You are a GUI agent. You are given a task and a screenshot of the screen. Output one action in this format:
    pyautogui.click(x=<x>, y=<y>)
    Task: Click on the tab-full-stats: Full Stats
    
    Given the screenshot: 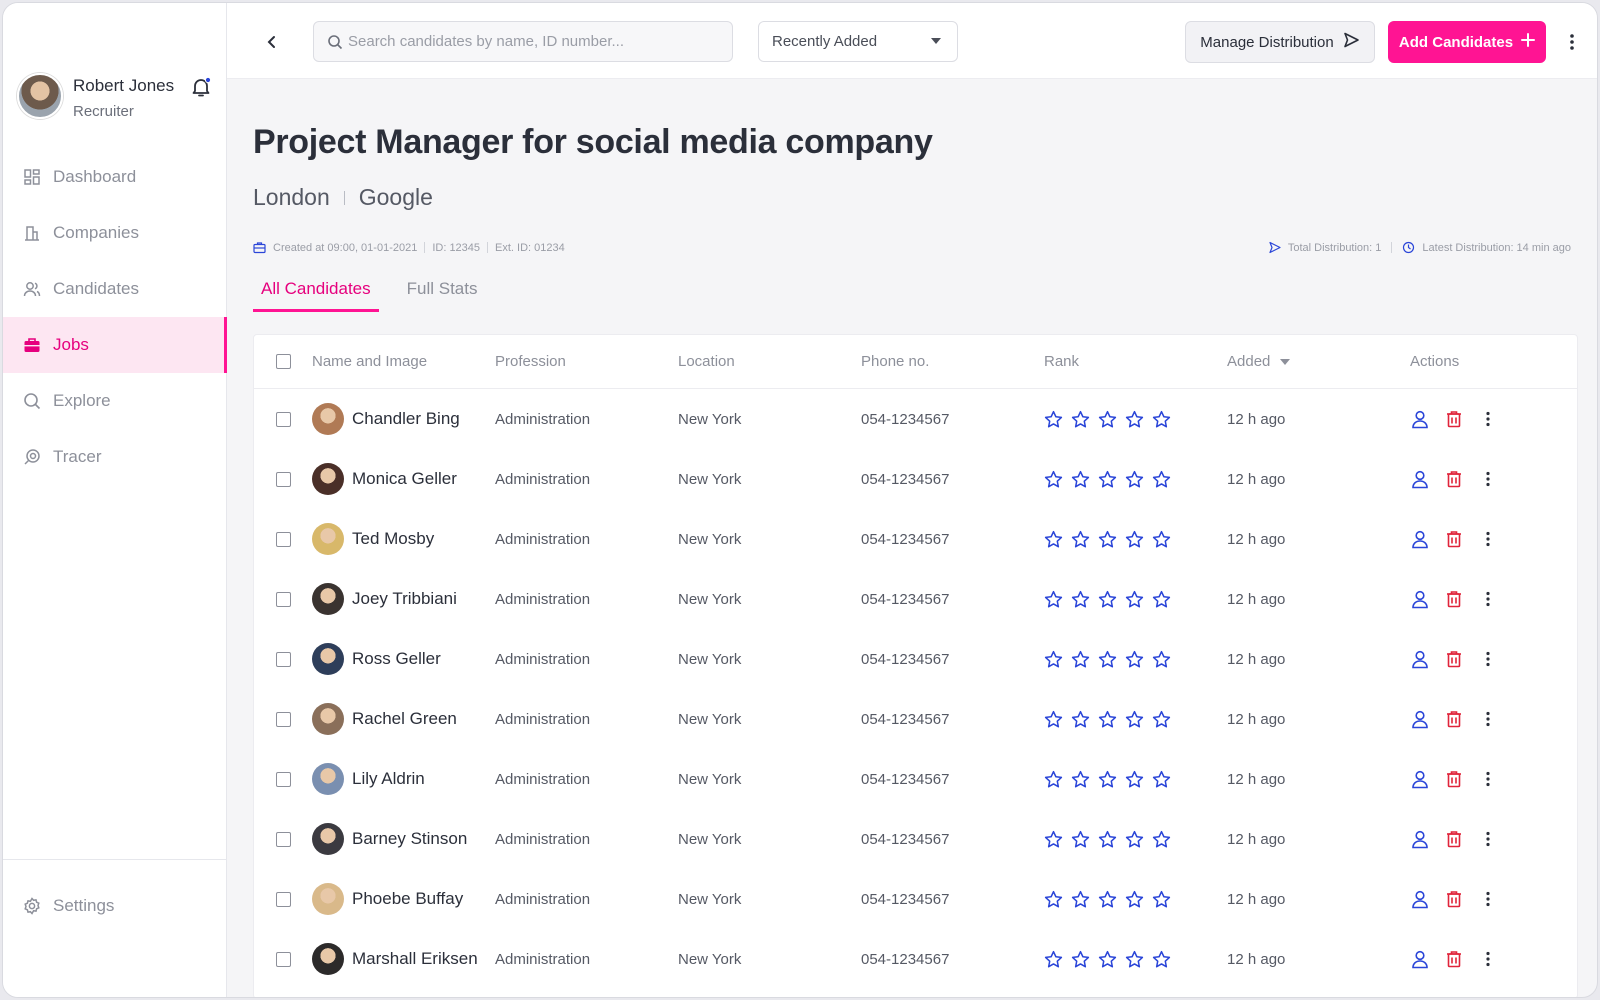 What is the action you would take?
    pyautogui.click(x=442, y=293)
    